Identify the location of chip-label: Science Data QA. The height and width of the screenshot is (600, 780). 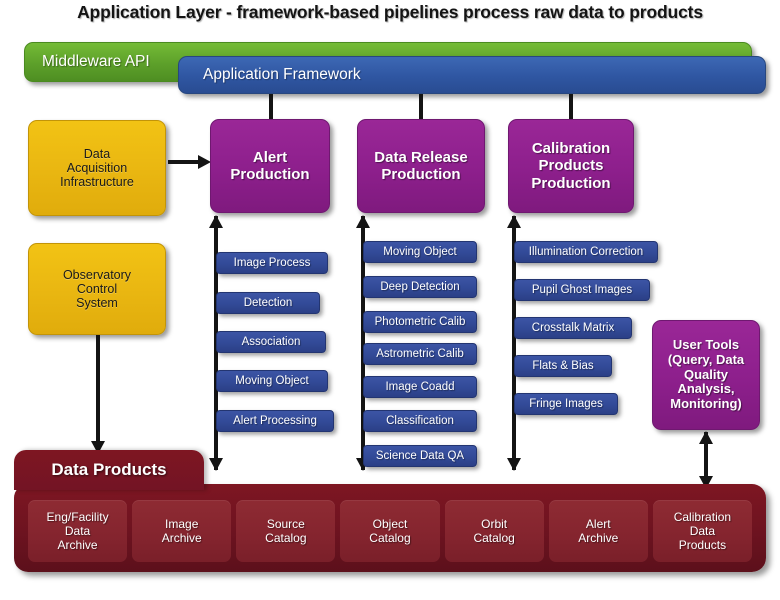
(420, 456).